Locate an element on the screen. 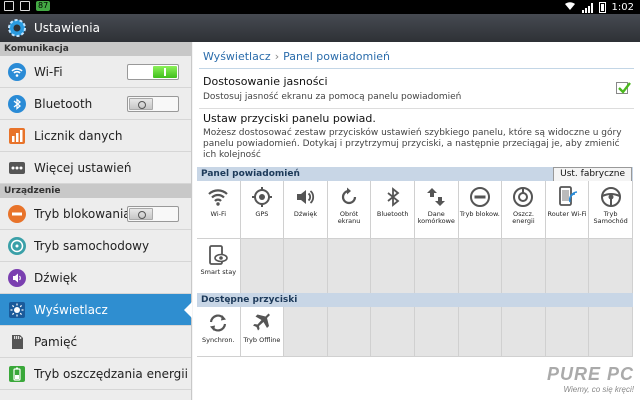 This screenshot has height=400, width=640. panel-button-label: GPS is located at coordinates (262, 214).